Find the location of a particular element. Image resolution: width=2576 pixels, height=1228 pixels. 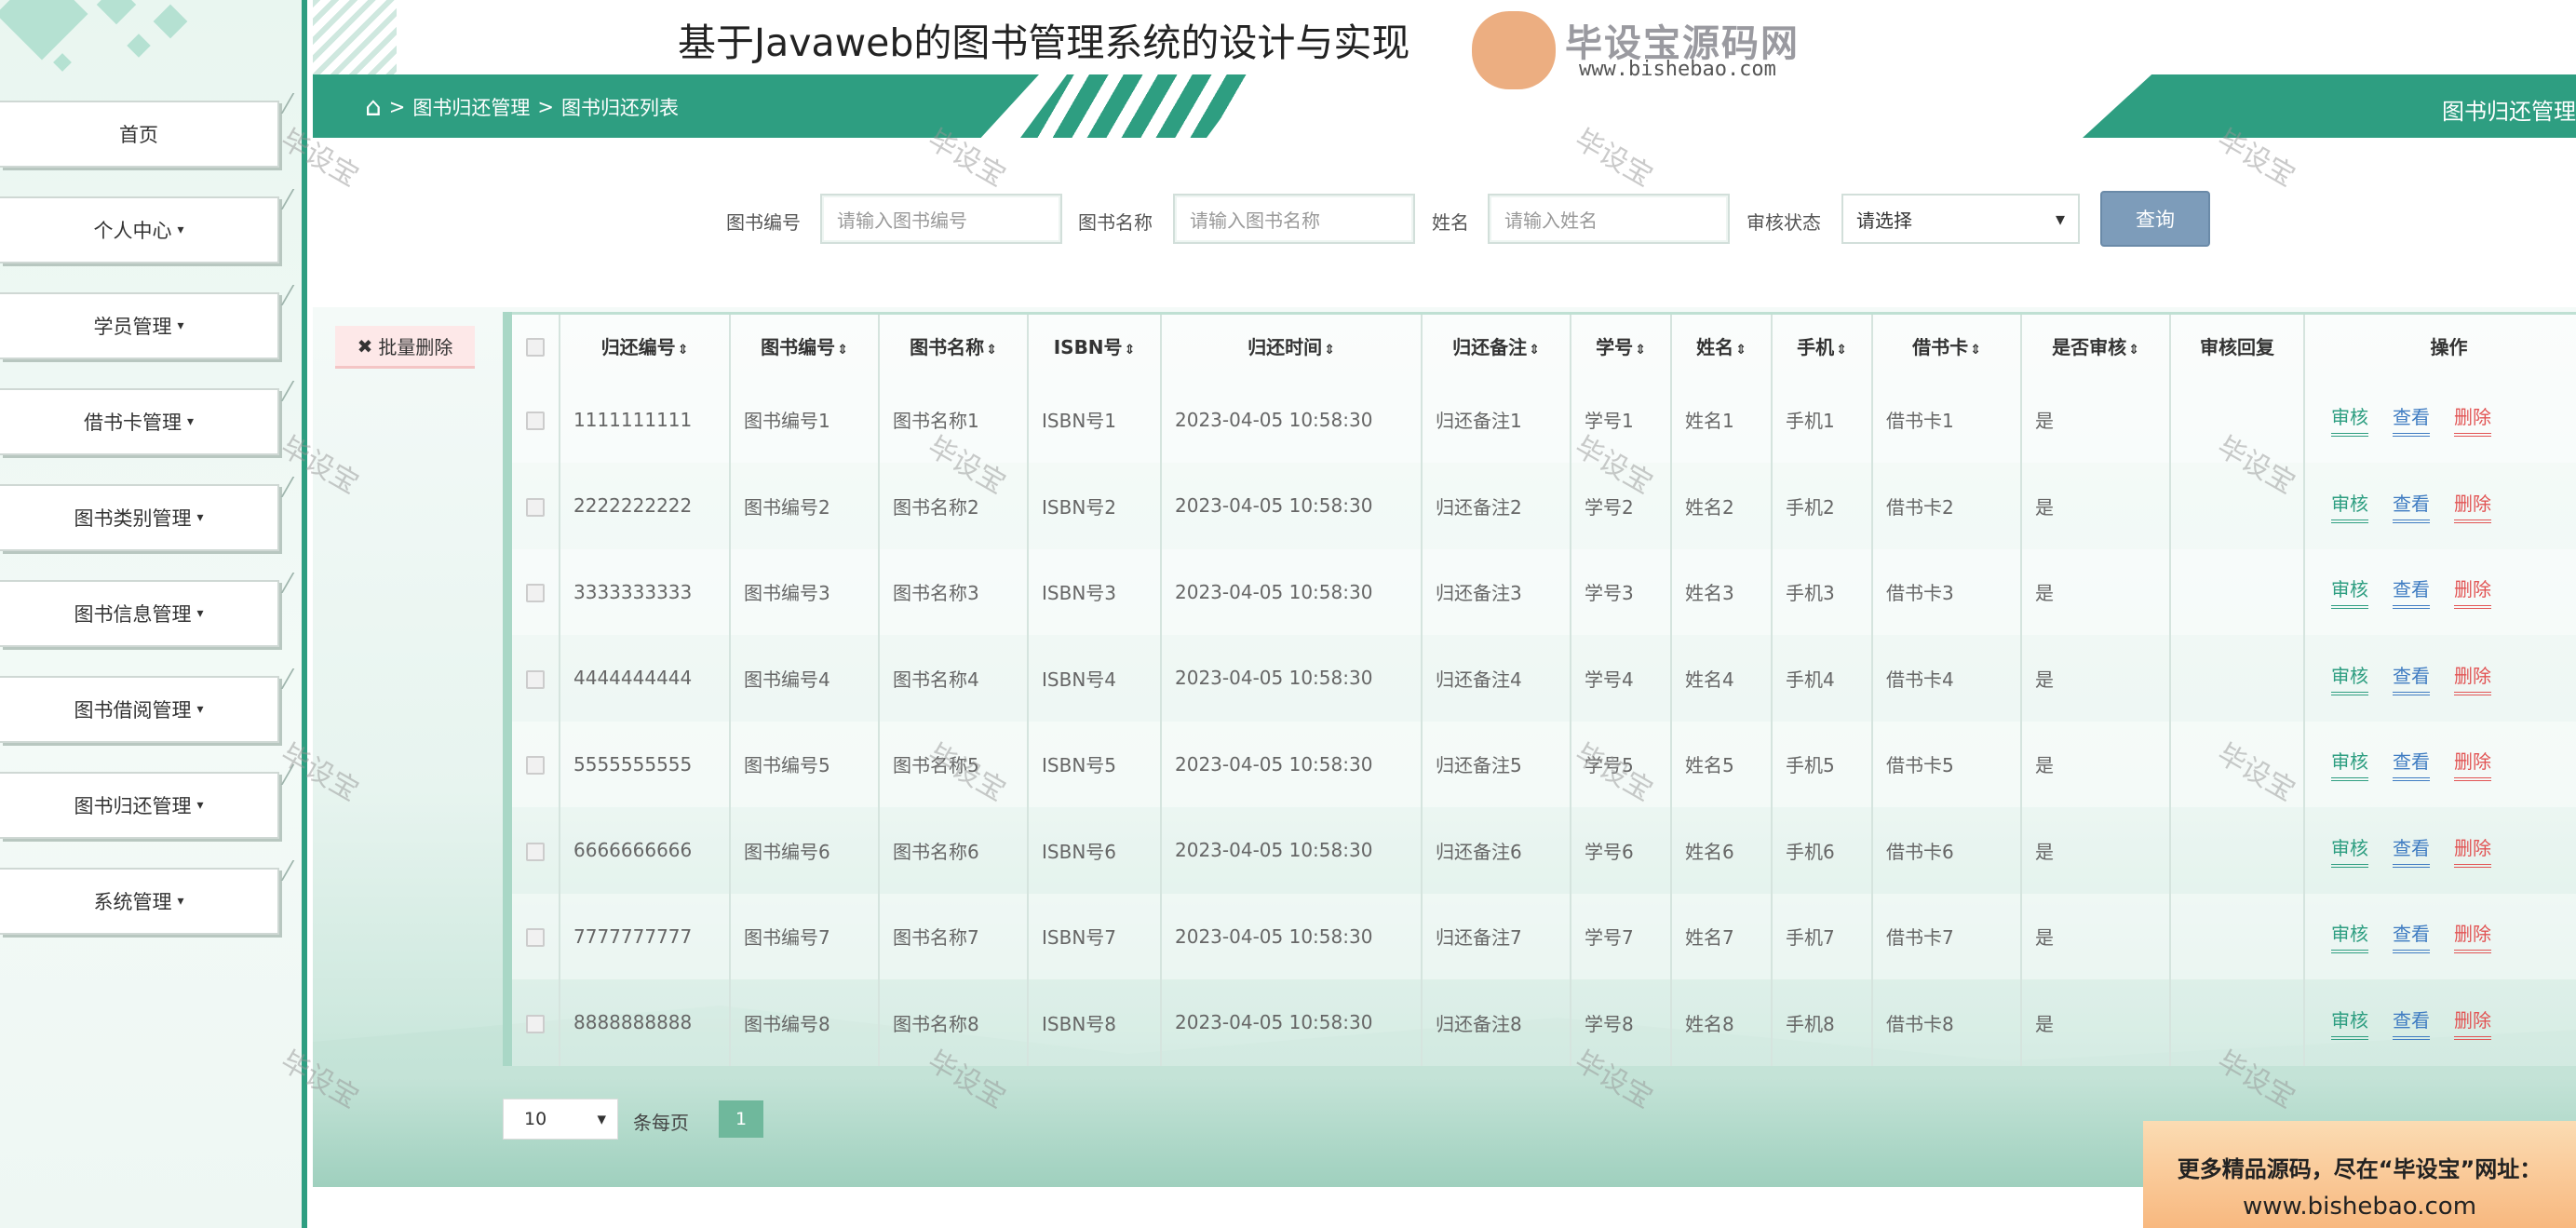

table-cell: 借书卡8 is located at coordinates (1946, 1022).